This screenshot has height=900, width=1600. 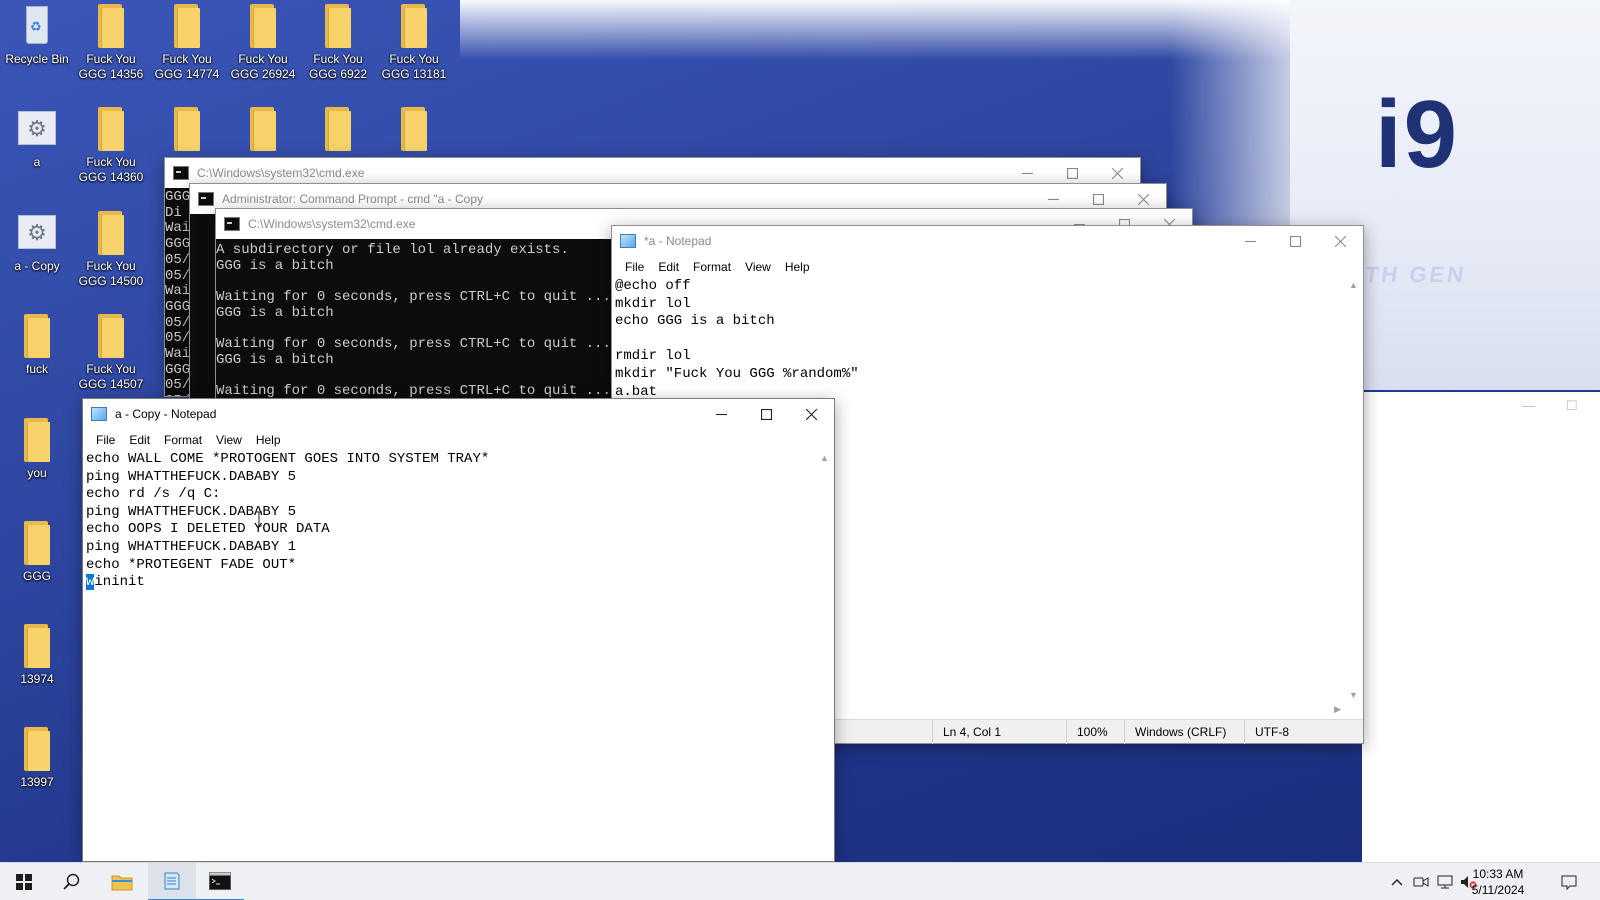 I want to click on network-icon, so click(x=1445, y=882).